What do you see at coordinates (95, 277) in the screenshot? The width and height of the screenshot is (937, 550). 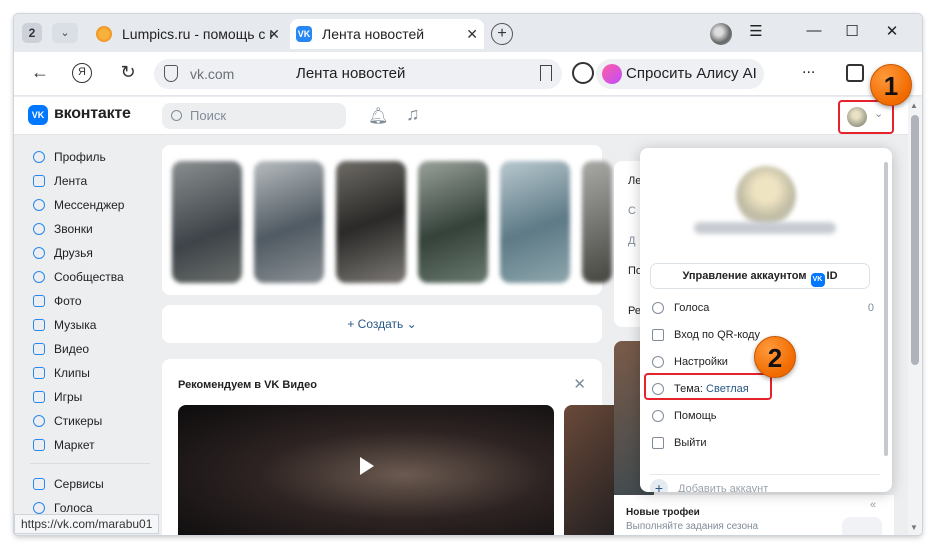 I see `menu-item-communities: Сообщества` at bounding box center [95, 277].